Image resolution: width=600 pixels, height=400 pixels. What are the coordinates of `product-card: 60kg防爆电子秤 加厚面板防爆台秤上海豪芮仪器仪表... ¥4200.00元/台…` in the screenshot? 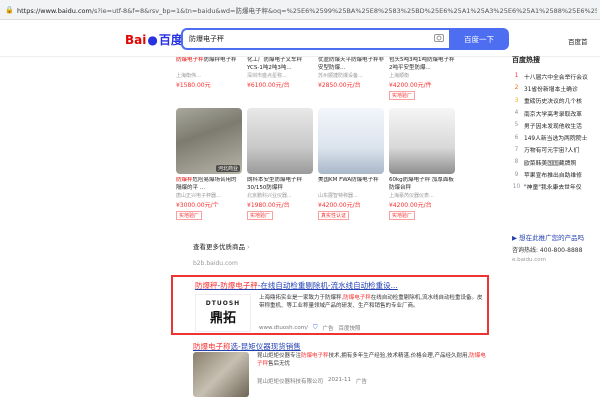 It's located at (422, 164).